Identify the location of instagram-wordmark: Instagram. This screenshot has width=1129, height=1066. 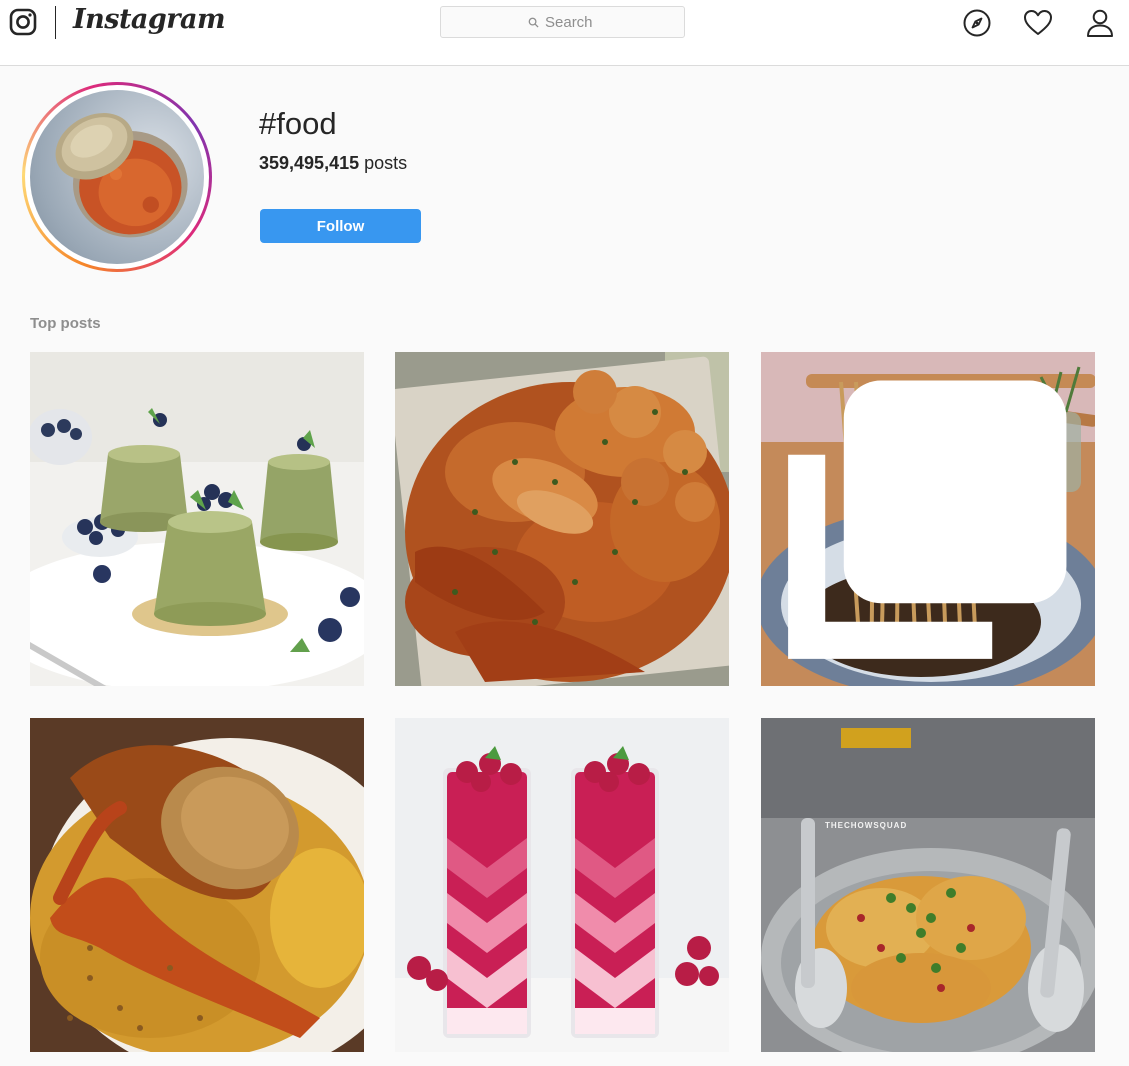
(149, 19).